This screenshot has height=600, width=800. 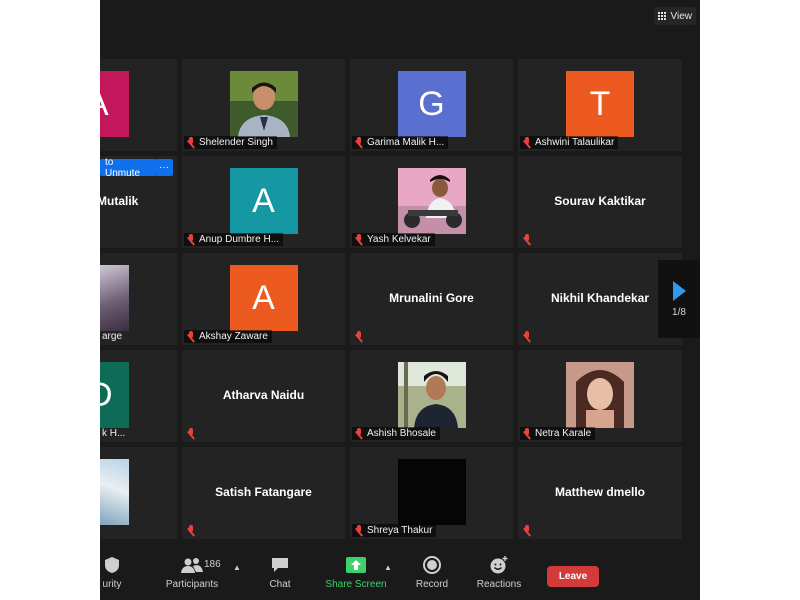 I want to click on security-button: urity, so click(x=116, y=572).